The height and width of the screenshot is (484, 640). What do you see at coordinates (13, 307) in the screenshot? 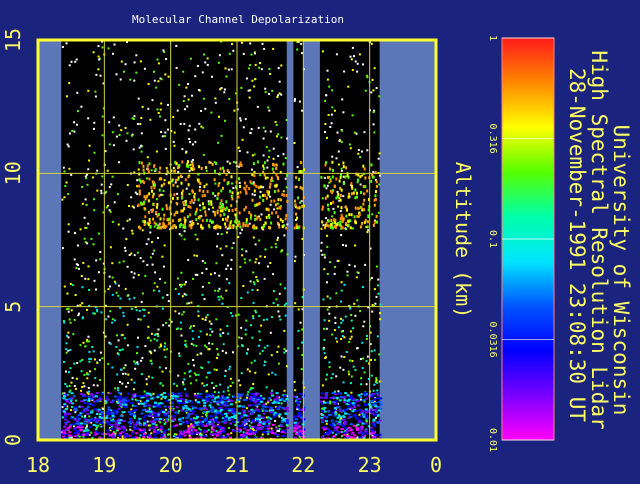
I see `y-tick-label: 5` at bounding box center [13, 307].